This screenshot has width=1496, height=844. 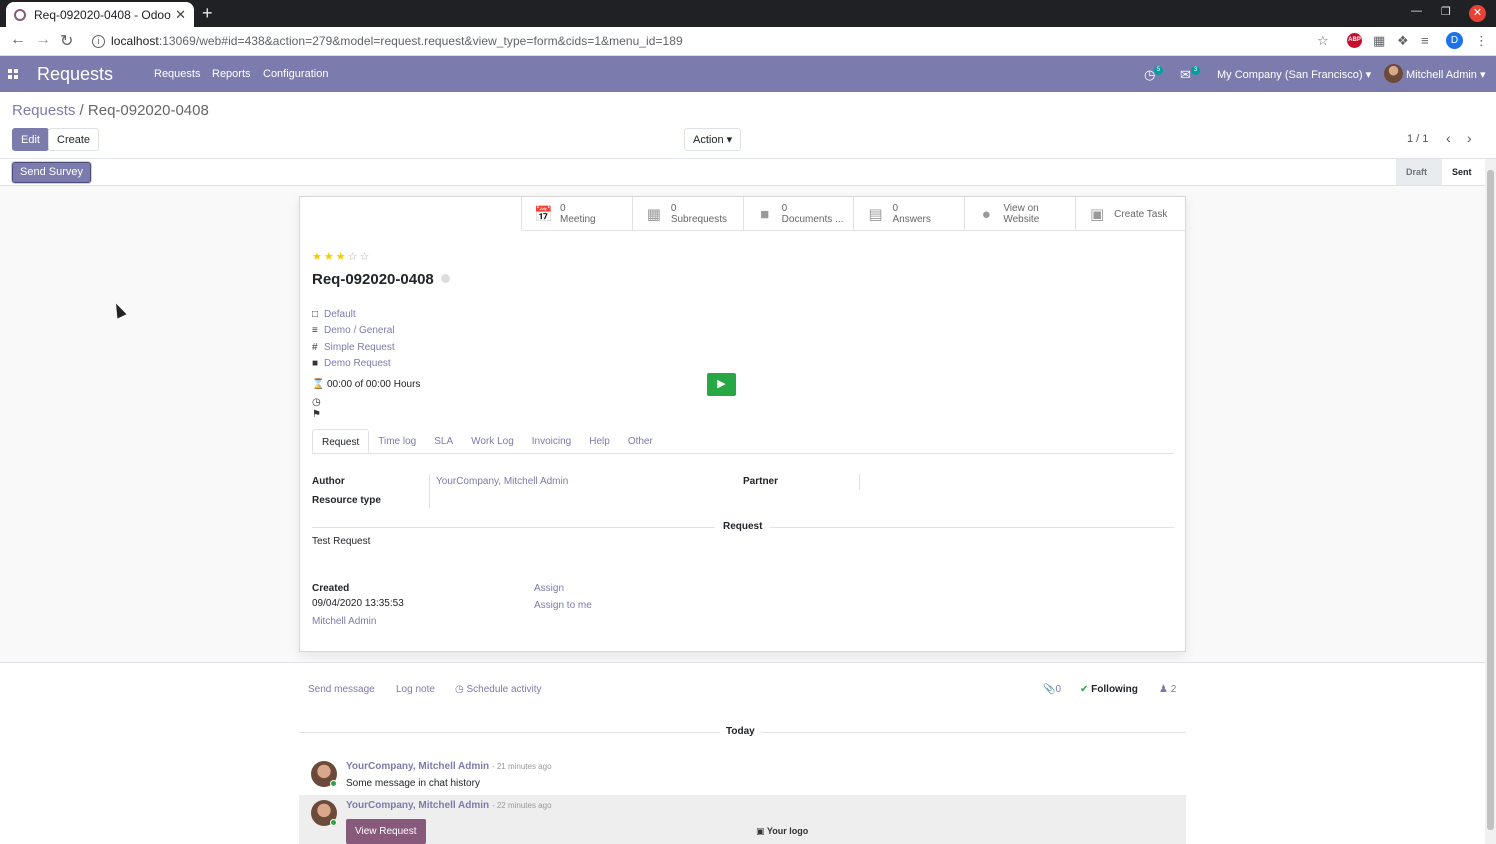 What do you see at coordinates (1403, 41) in the screenshot?
I see `puzzle-extensions-icon: ❖` at bounding box center [1403, 41].